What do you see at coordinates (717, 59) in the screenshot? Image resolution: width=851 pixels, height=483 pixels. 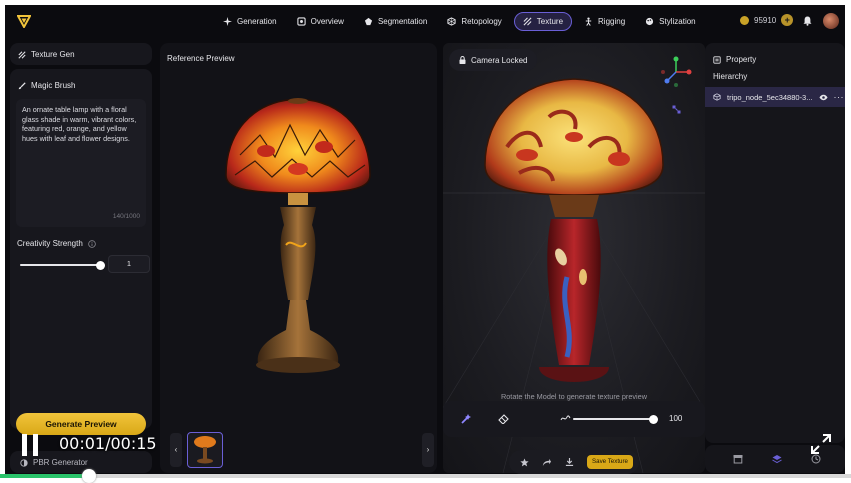 I see `property-icon` at bounding box center [717, 59].